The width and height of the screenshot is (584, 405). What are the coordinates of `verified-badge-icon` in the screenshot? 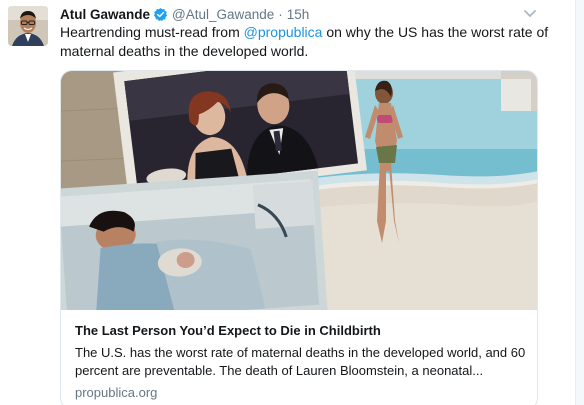 It's located at (160, 14).